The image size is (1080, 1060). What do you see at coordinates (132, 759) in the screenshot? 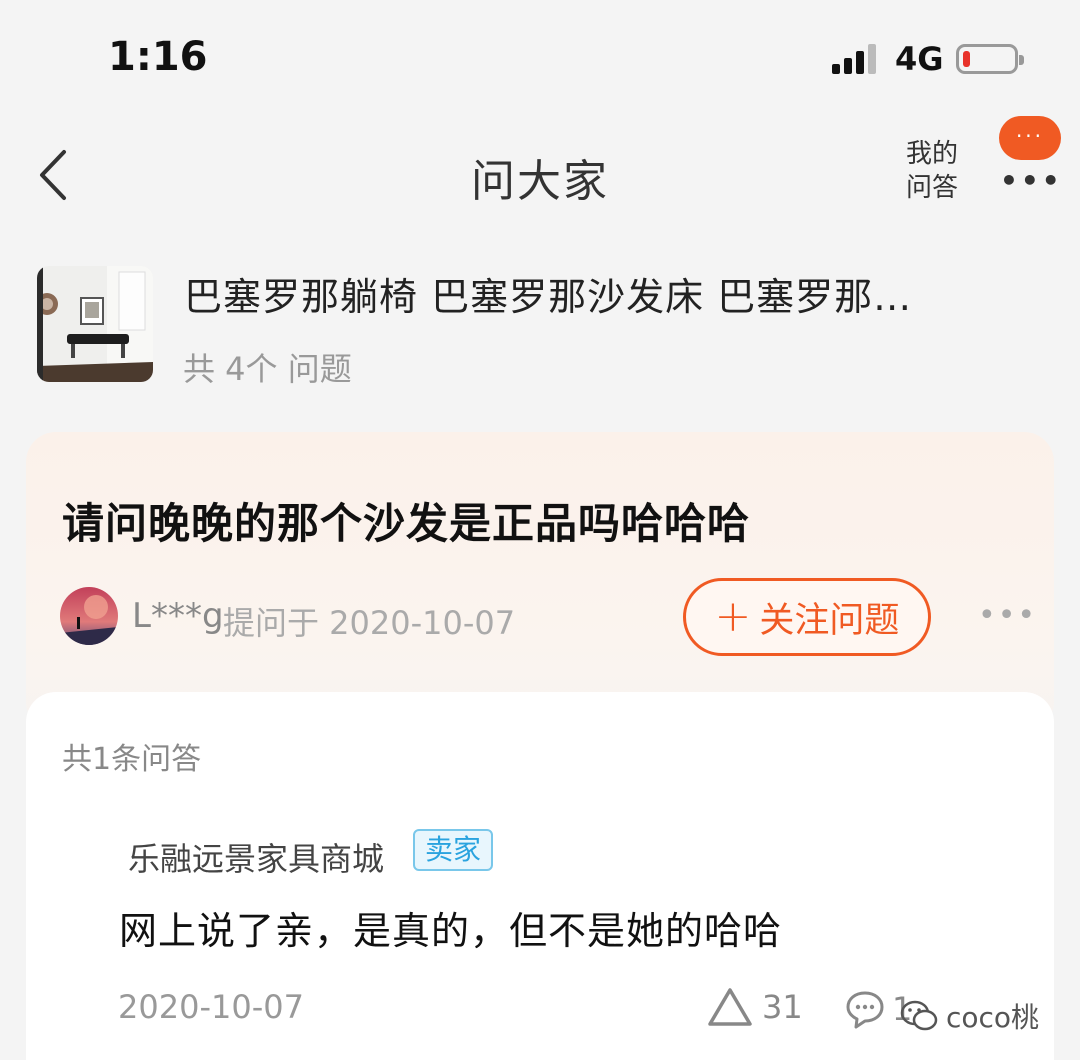
I see `answer-count: 共1条问答` at bounding box center [132, 759].